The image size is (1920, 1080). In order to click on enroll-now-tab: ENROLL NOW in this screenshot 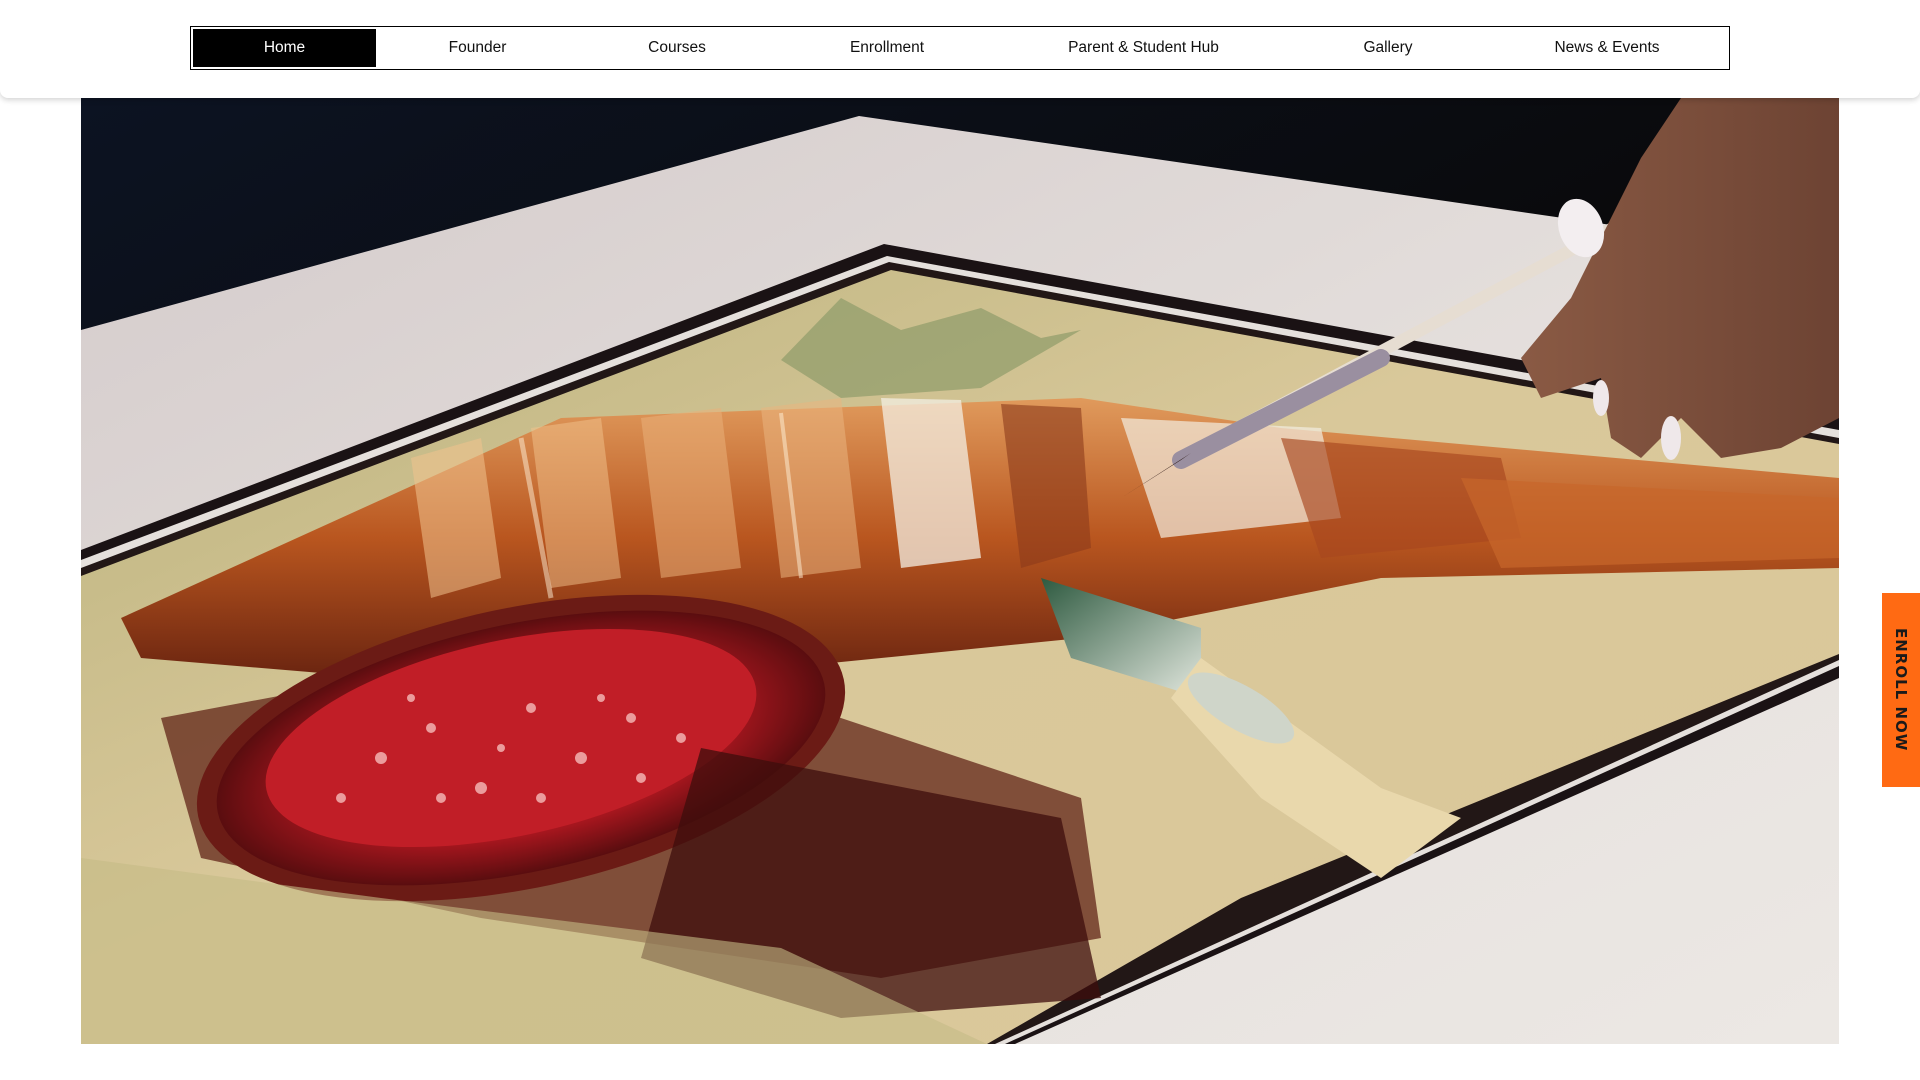, I will do `click(1901, 690)`.